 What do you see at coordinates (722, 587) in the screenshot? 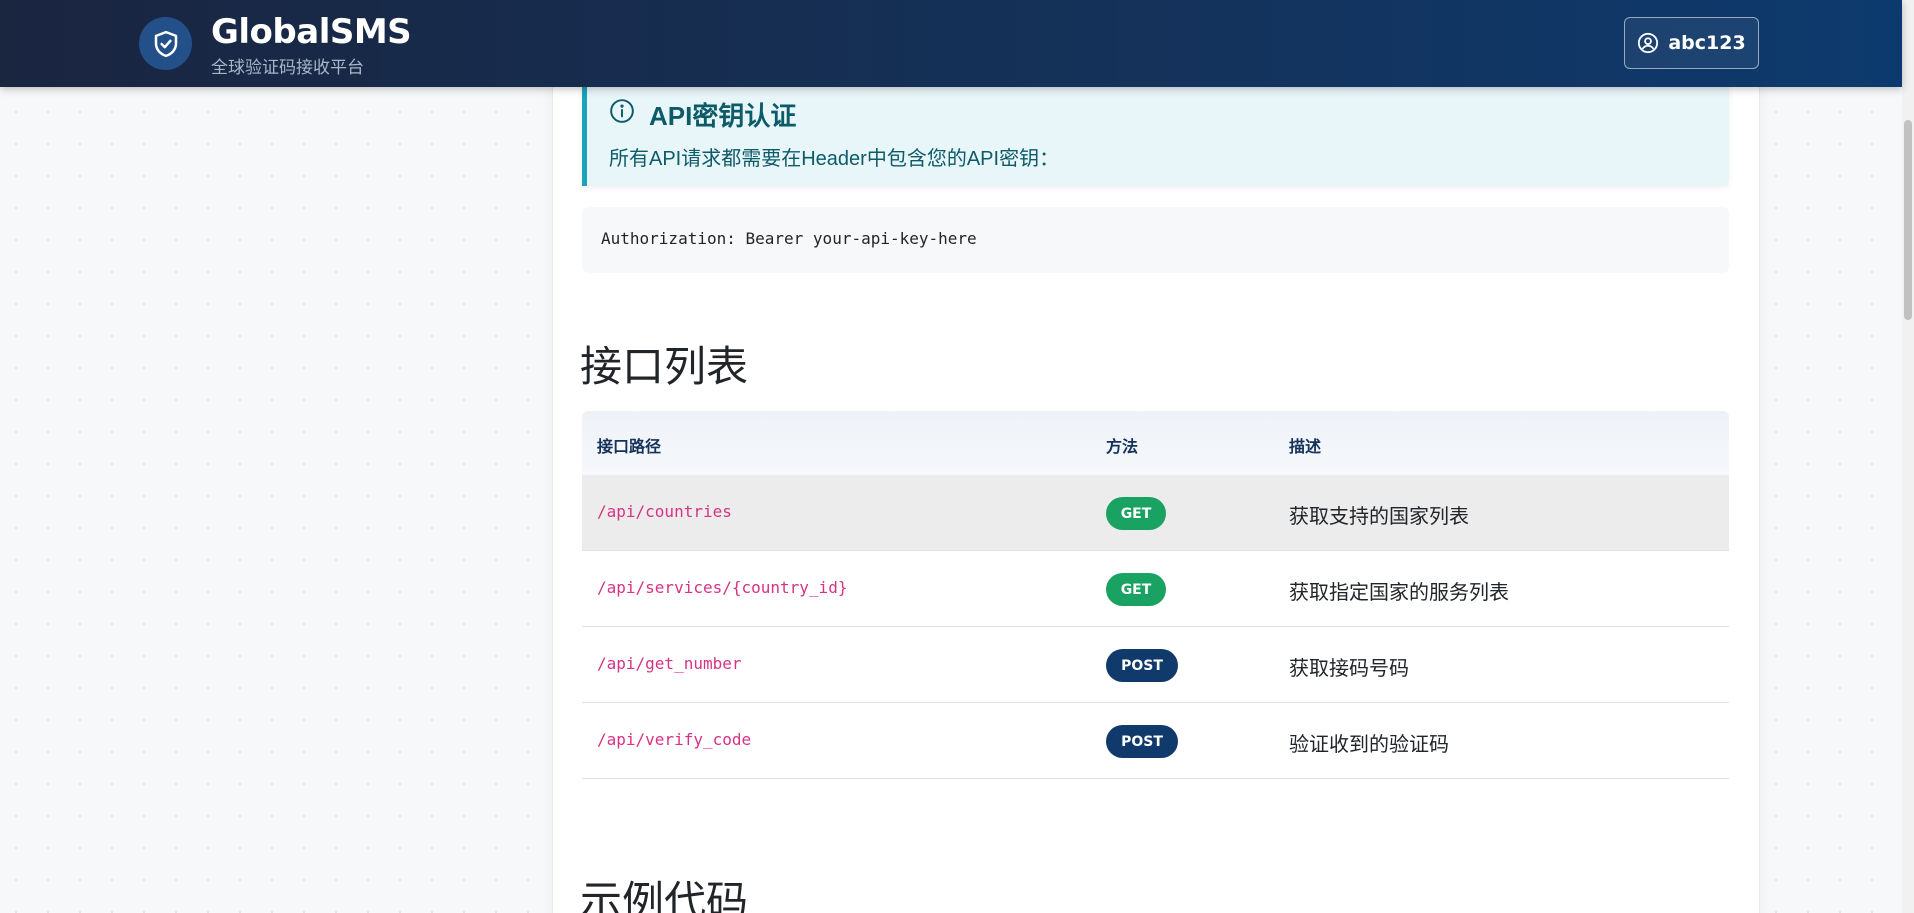
I see `endpoint-path: /api/services/{country_id}` at bounding box center [722, 587].